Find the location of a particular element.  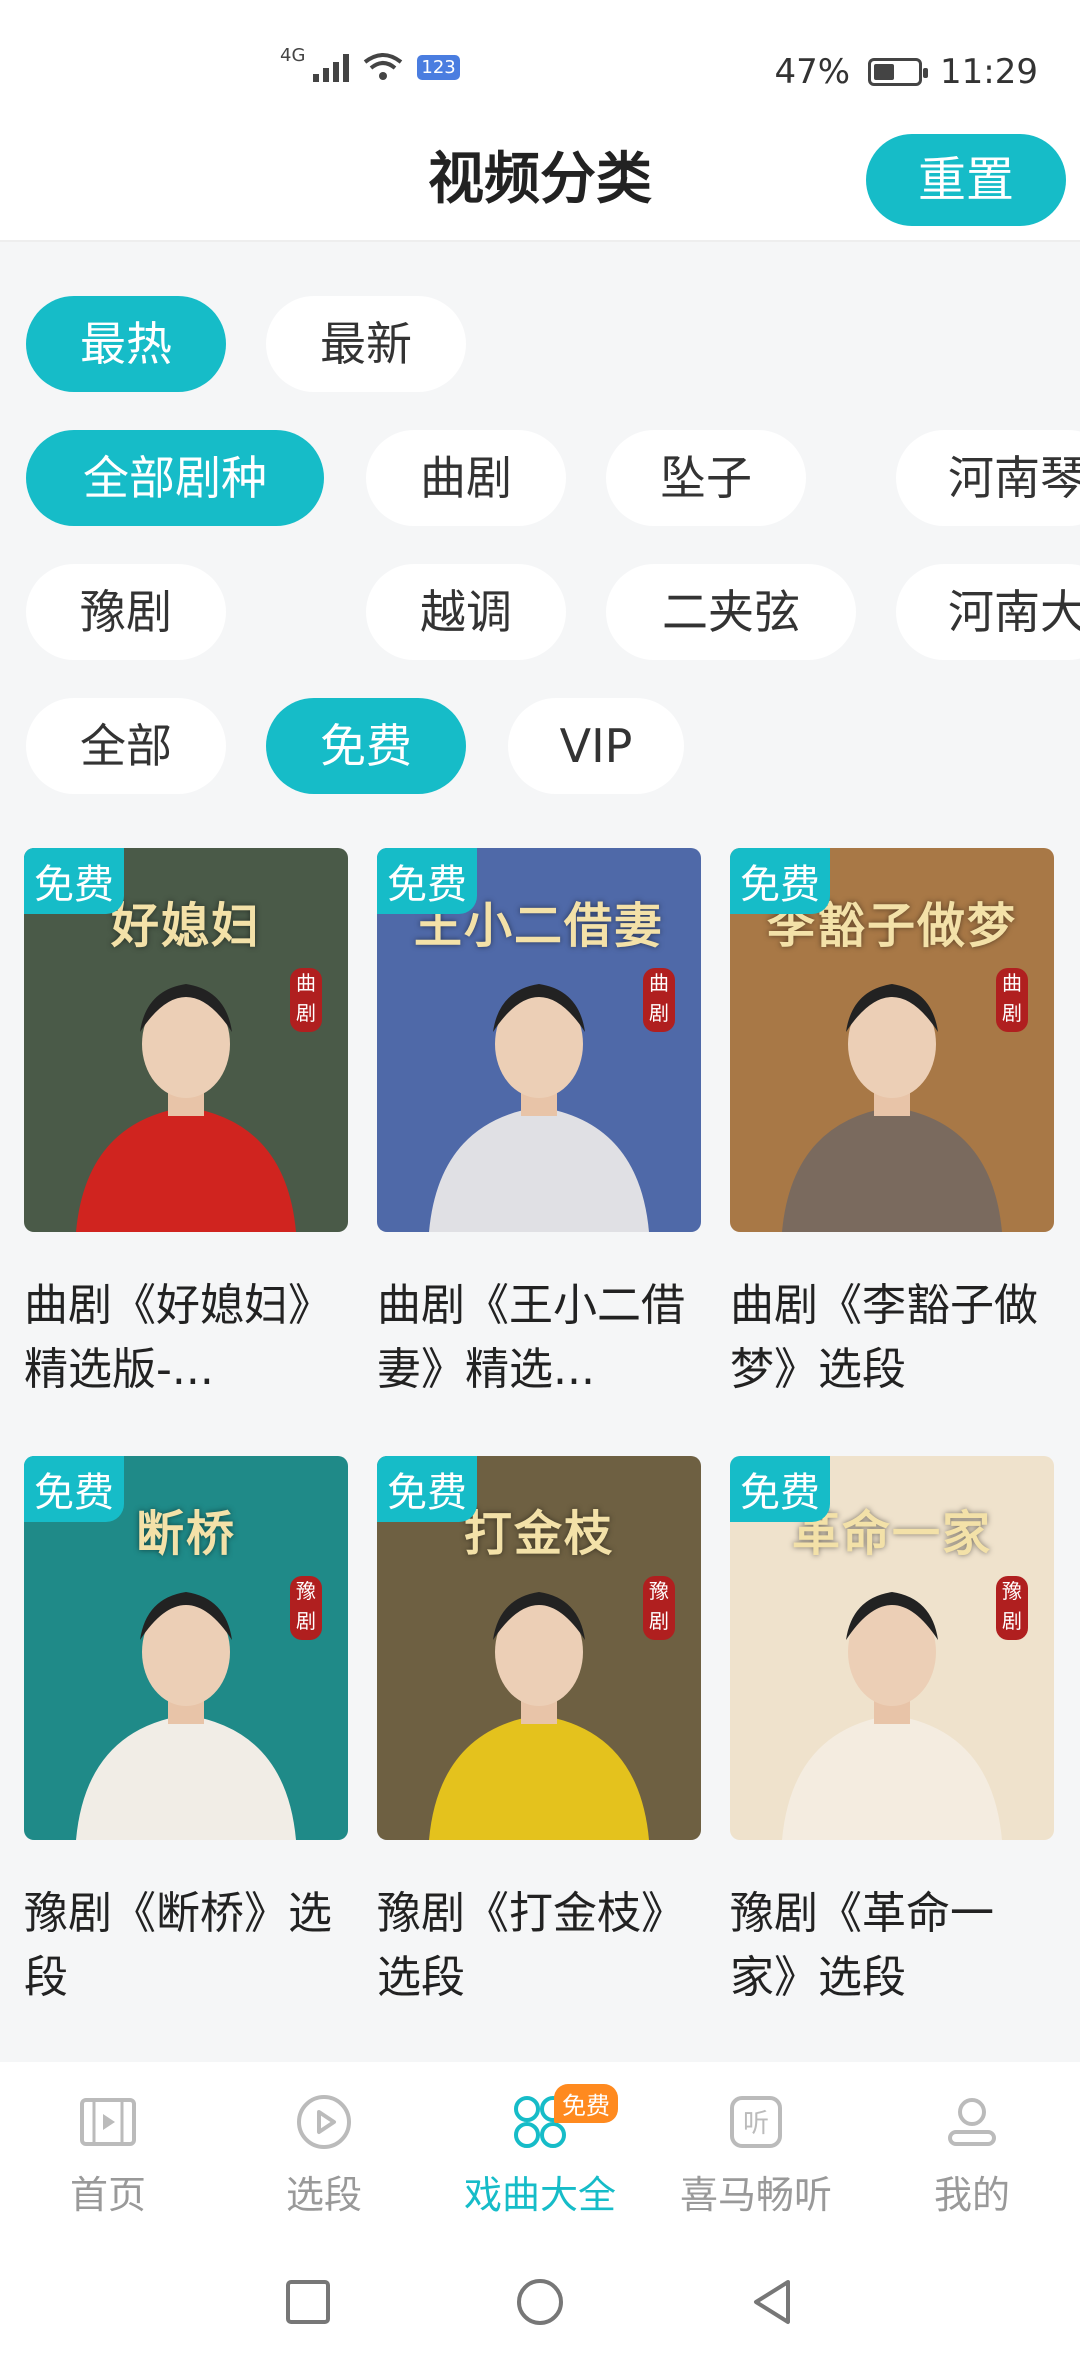

chip-price-all: 全部 is located at coordinates (126, 746).